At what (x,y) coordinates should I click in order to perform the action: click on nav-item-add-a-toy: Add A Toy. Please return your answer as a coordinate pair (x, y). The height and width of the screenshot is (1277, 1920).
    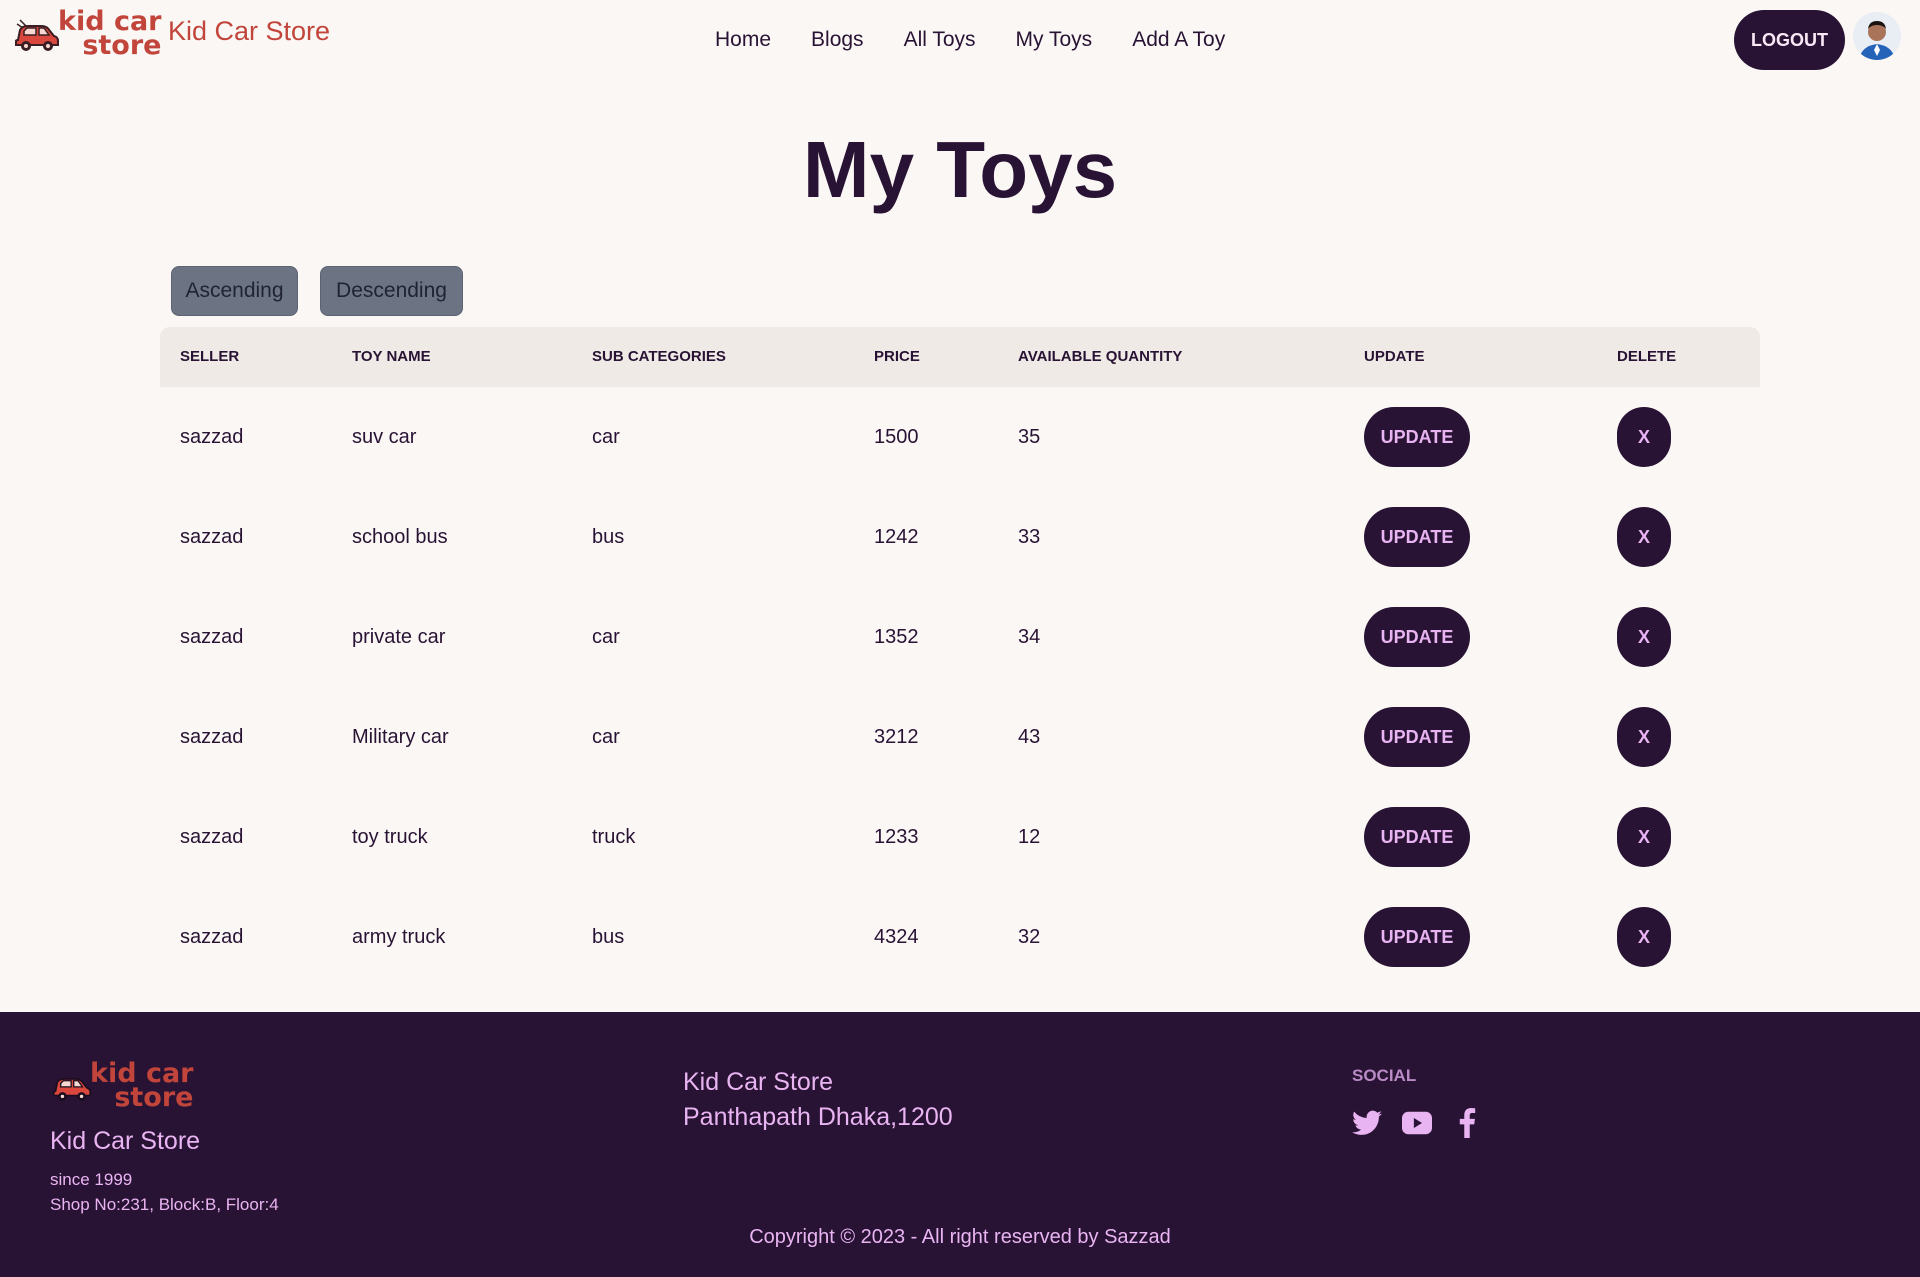
    Looking at the image, I should click on (1178, 40).